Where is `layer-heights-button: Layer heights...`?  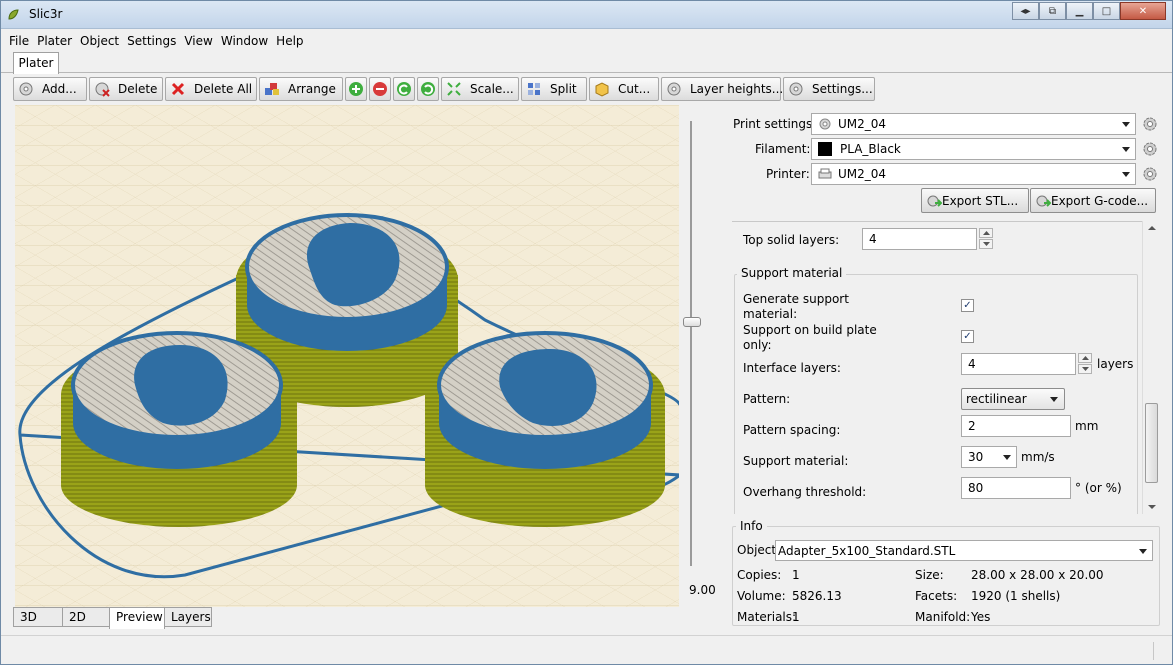 layer-heights-button: Layer heights... is located at coordinates (722, 89).